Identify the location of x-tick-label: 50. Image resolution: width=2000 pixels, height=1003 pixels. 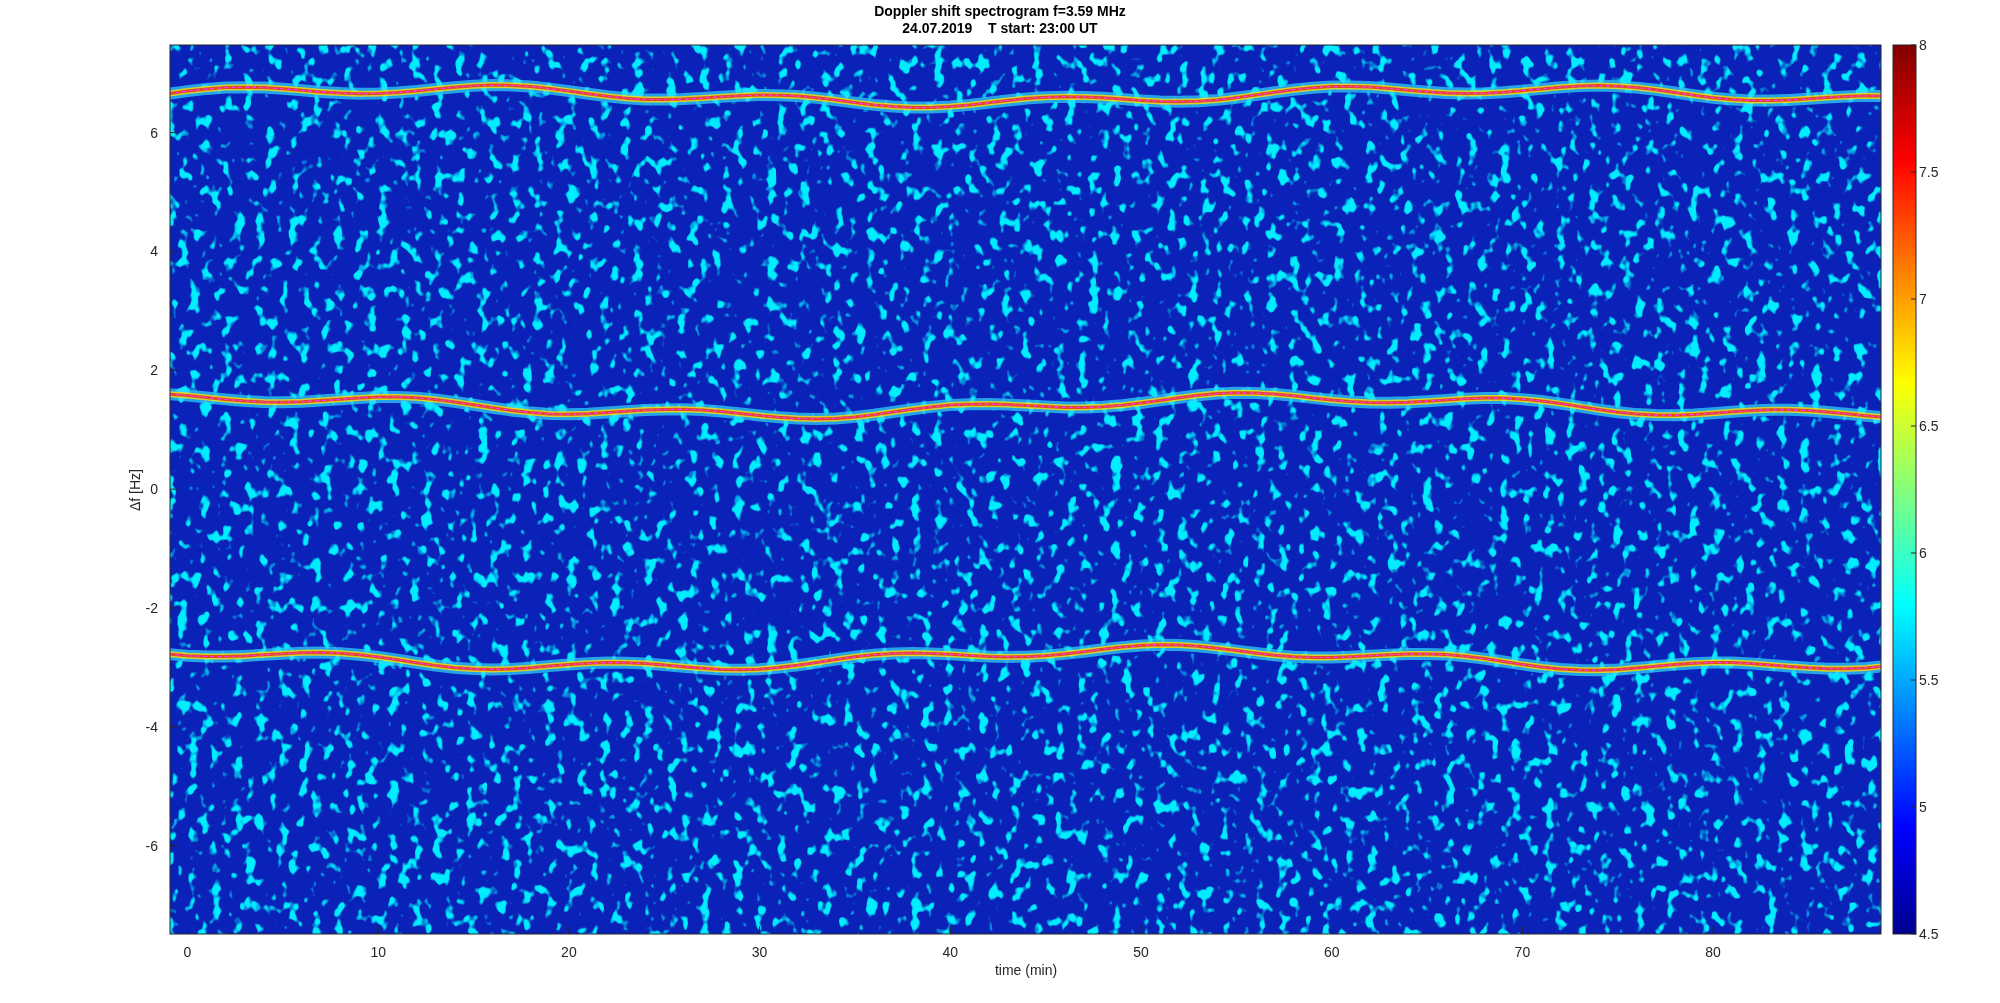
(1141, 952).